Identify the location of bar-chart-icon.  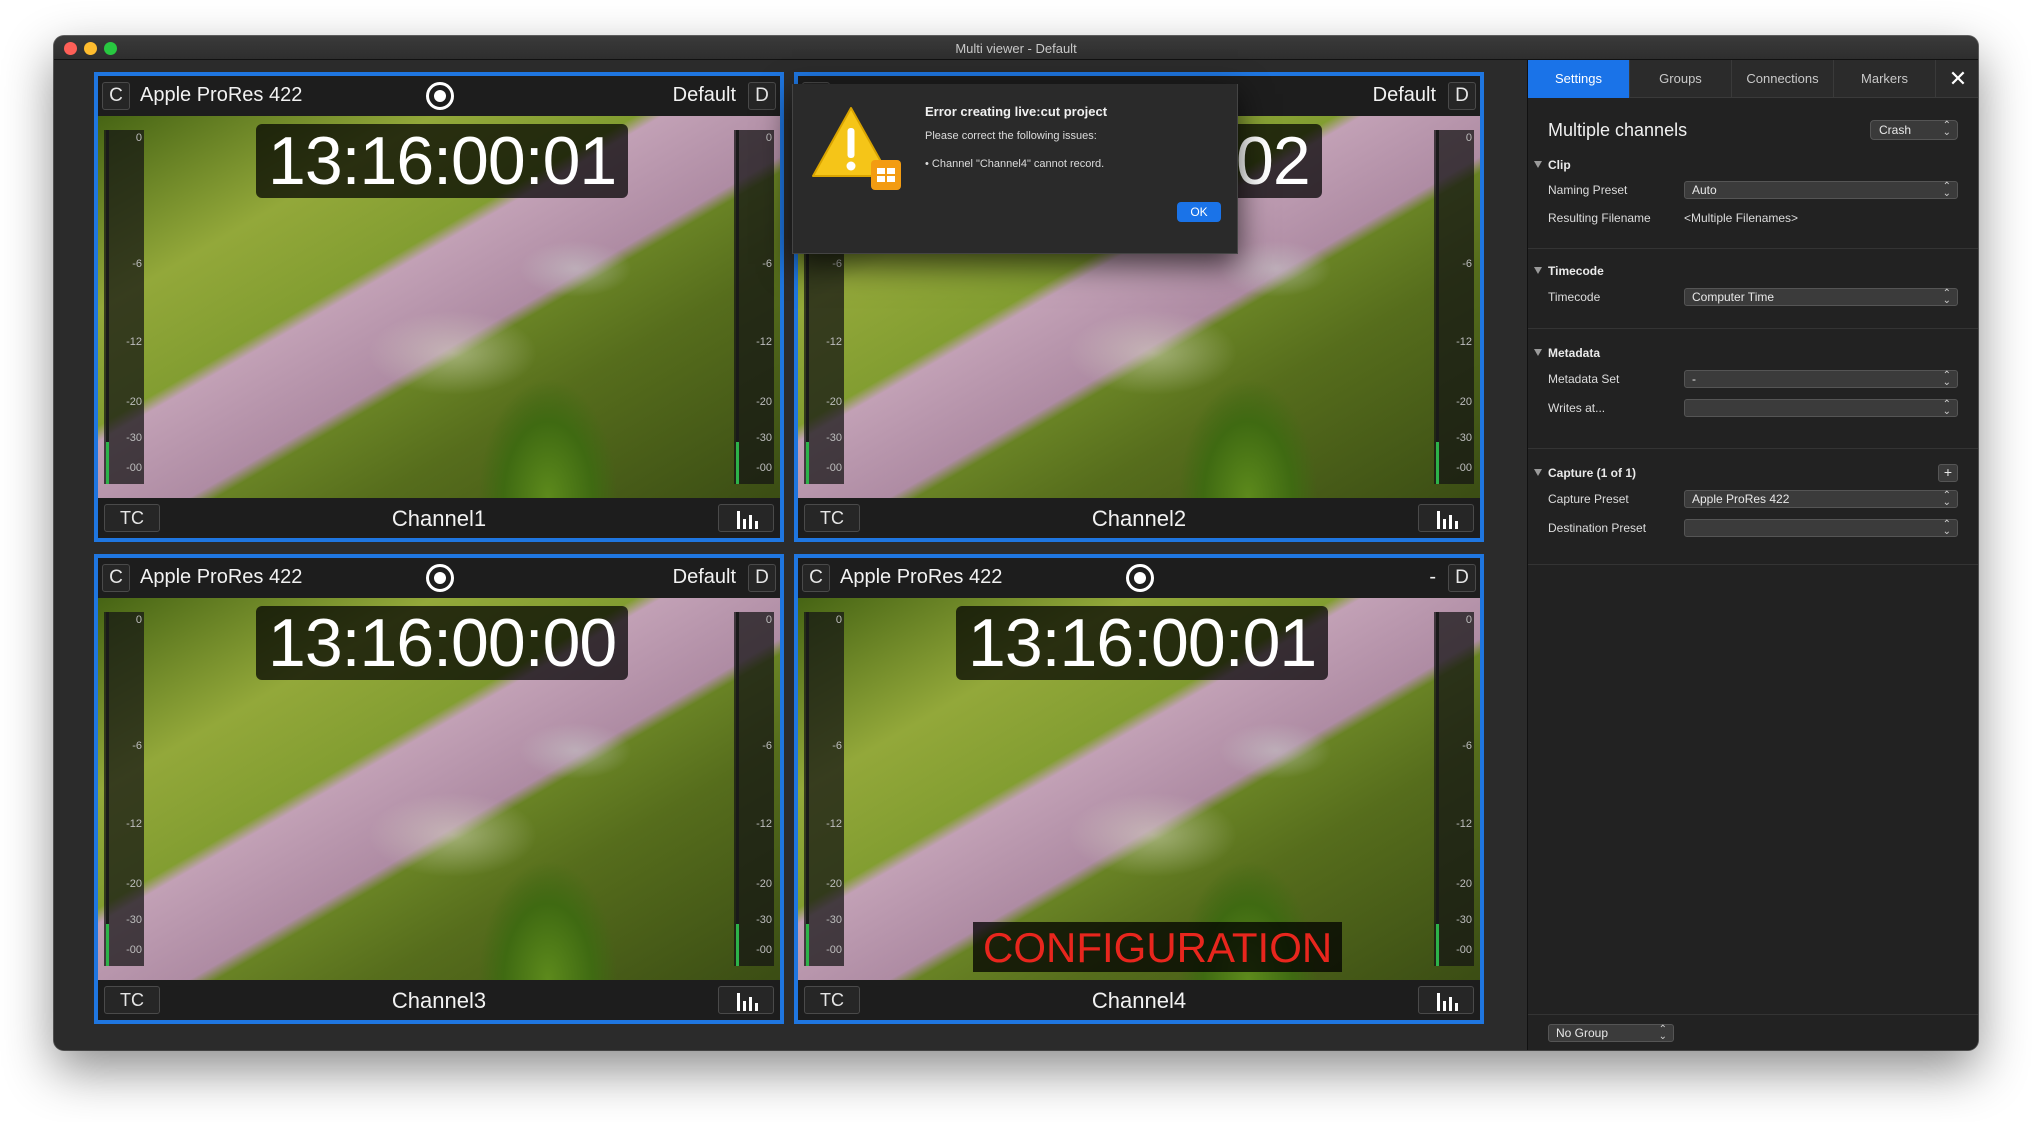
(747, 520).